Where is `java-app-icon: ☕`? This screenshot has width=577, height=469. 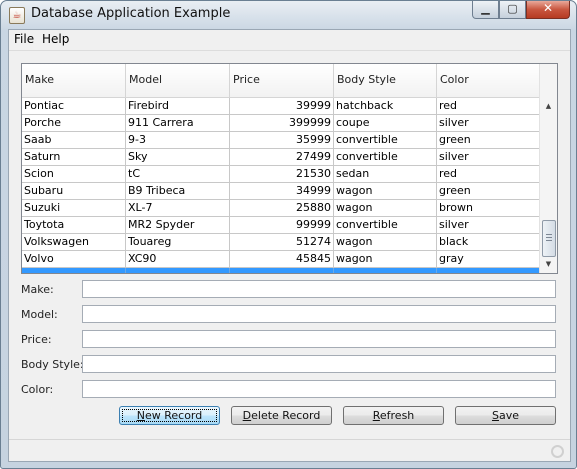 java-app-icon: ☕ is located at coordinates (17, 15).